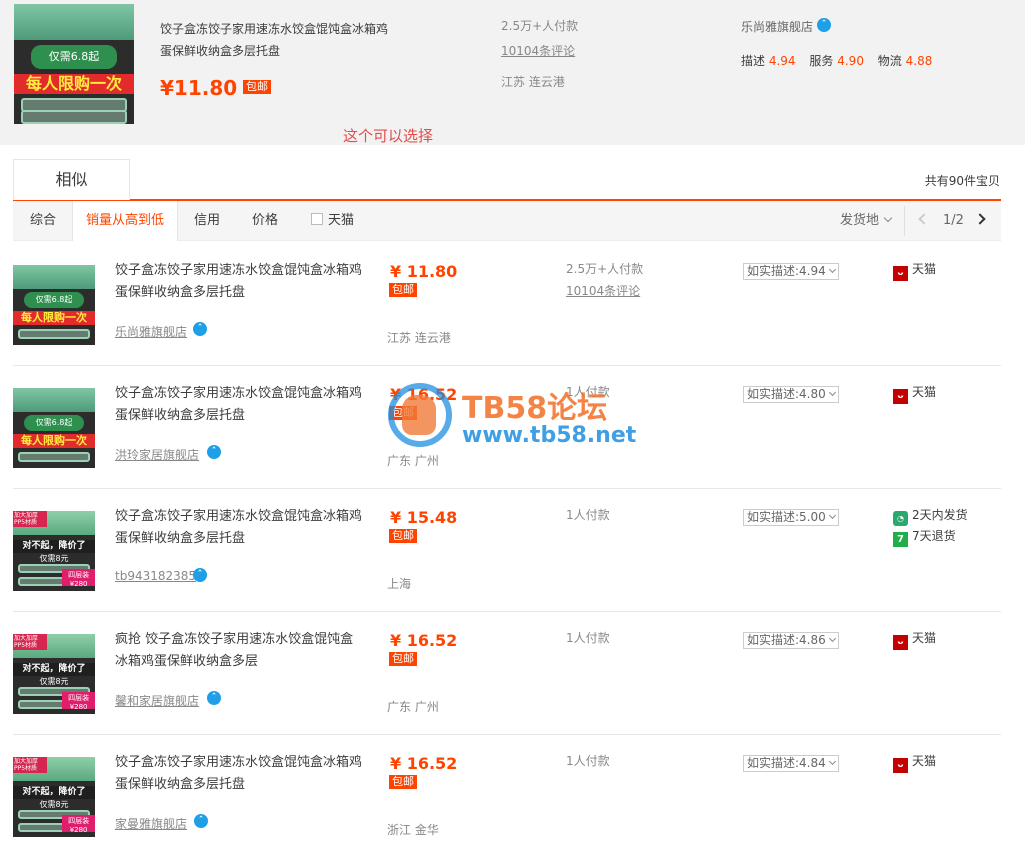 This screenshot has height=858, width=1025. I want to click on annotation-text: 这个可以选择, so click(388, 136).